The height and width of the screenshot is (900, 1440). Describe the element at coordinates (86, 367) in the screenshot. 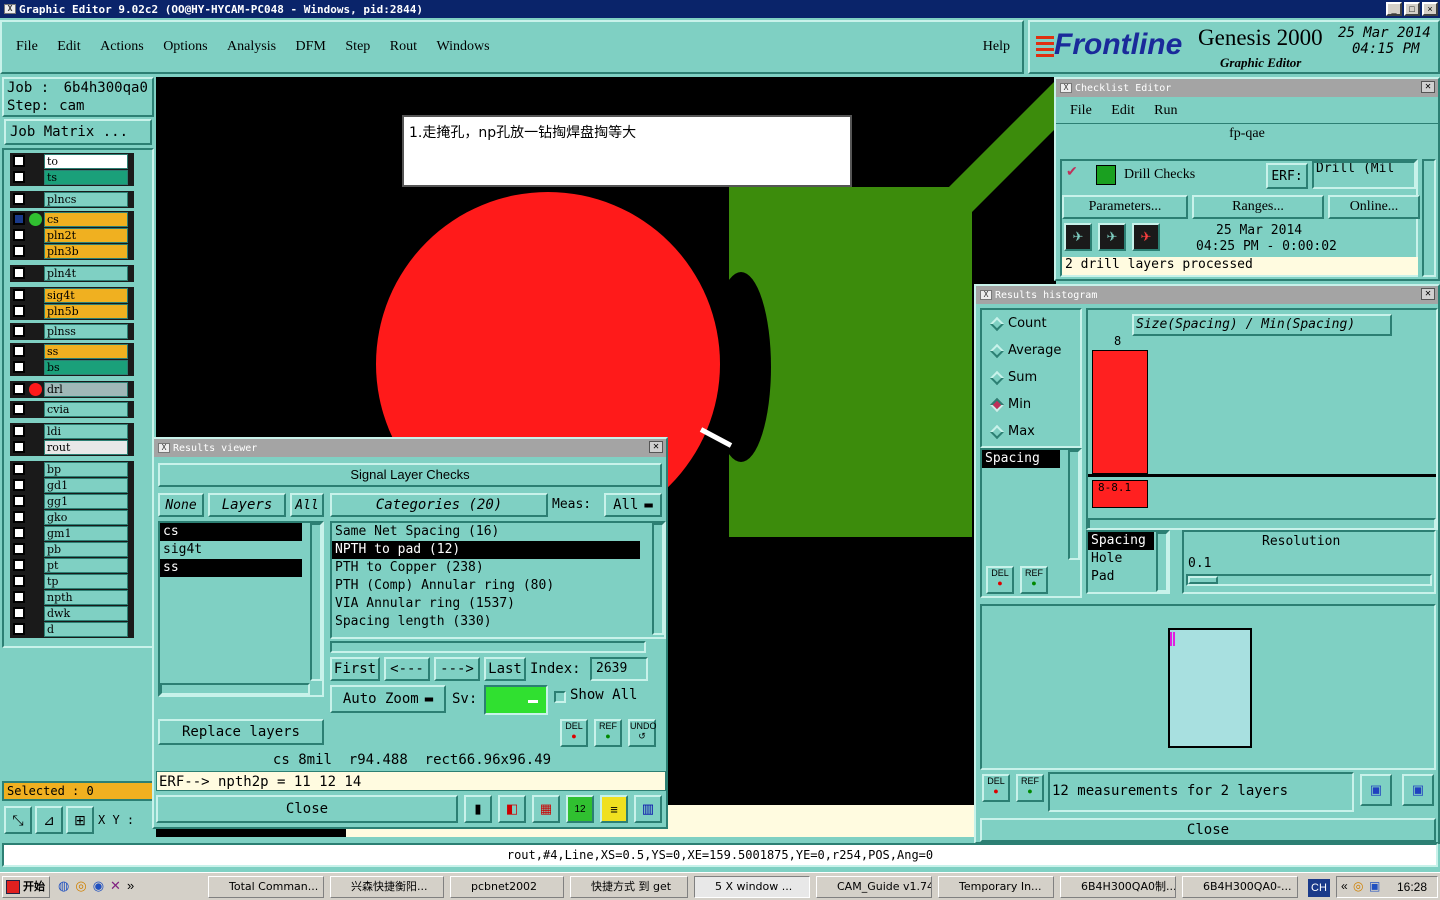

I see `layer-name: bs` at that location.